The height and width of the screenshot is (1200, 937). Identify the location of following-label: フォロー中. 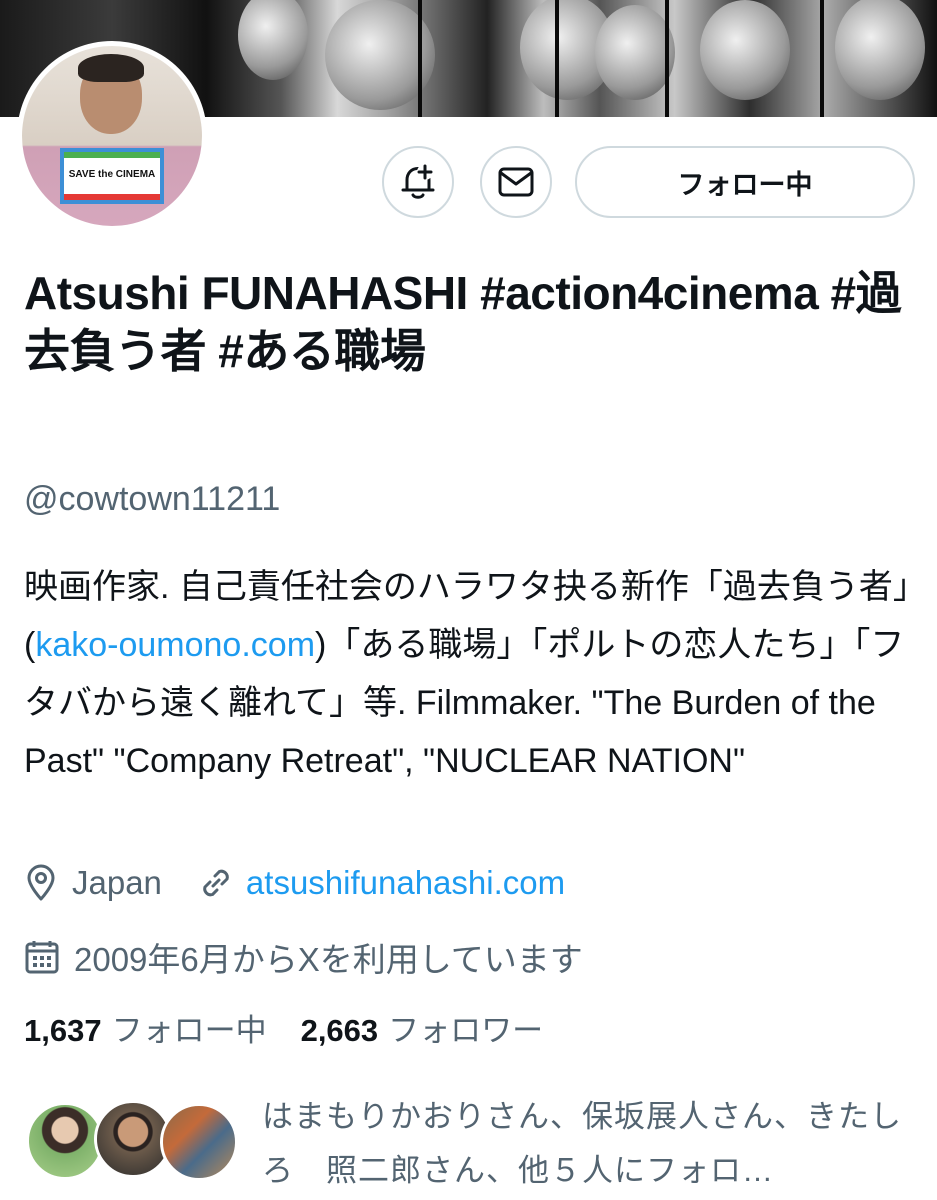
(189, 1030).